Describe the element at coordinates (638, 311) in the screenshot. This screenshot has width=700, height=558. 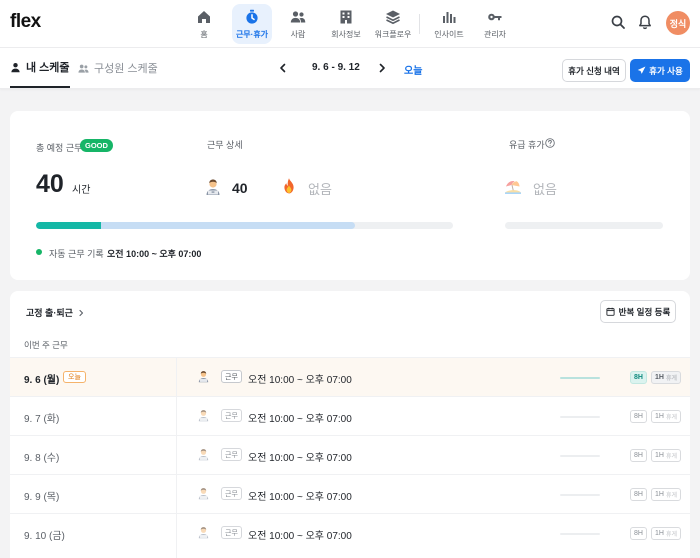
I see `register-repeat-schedule-button: 반복 일정 등록` at that location.